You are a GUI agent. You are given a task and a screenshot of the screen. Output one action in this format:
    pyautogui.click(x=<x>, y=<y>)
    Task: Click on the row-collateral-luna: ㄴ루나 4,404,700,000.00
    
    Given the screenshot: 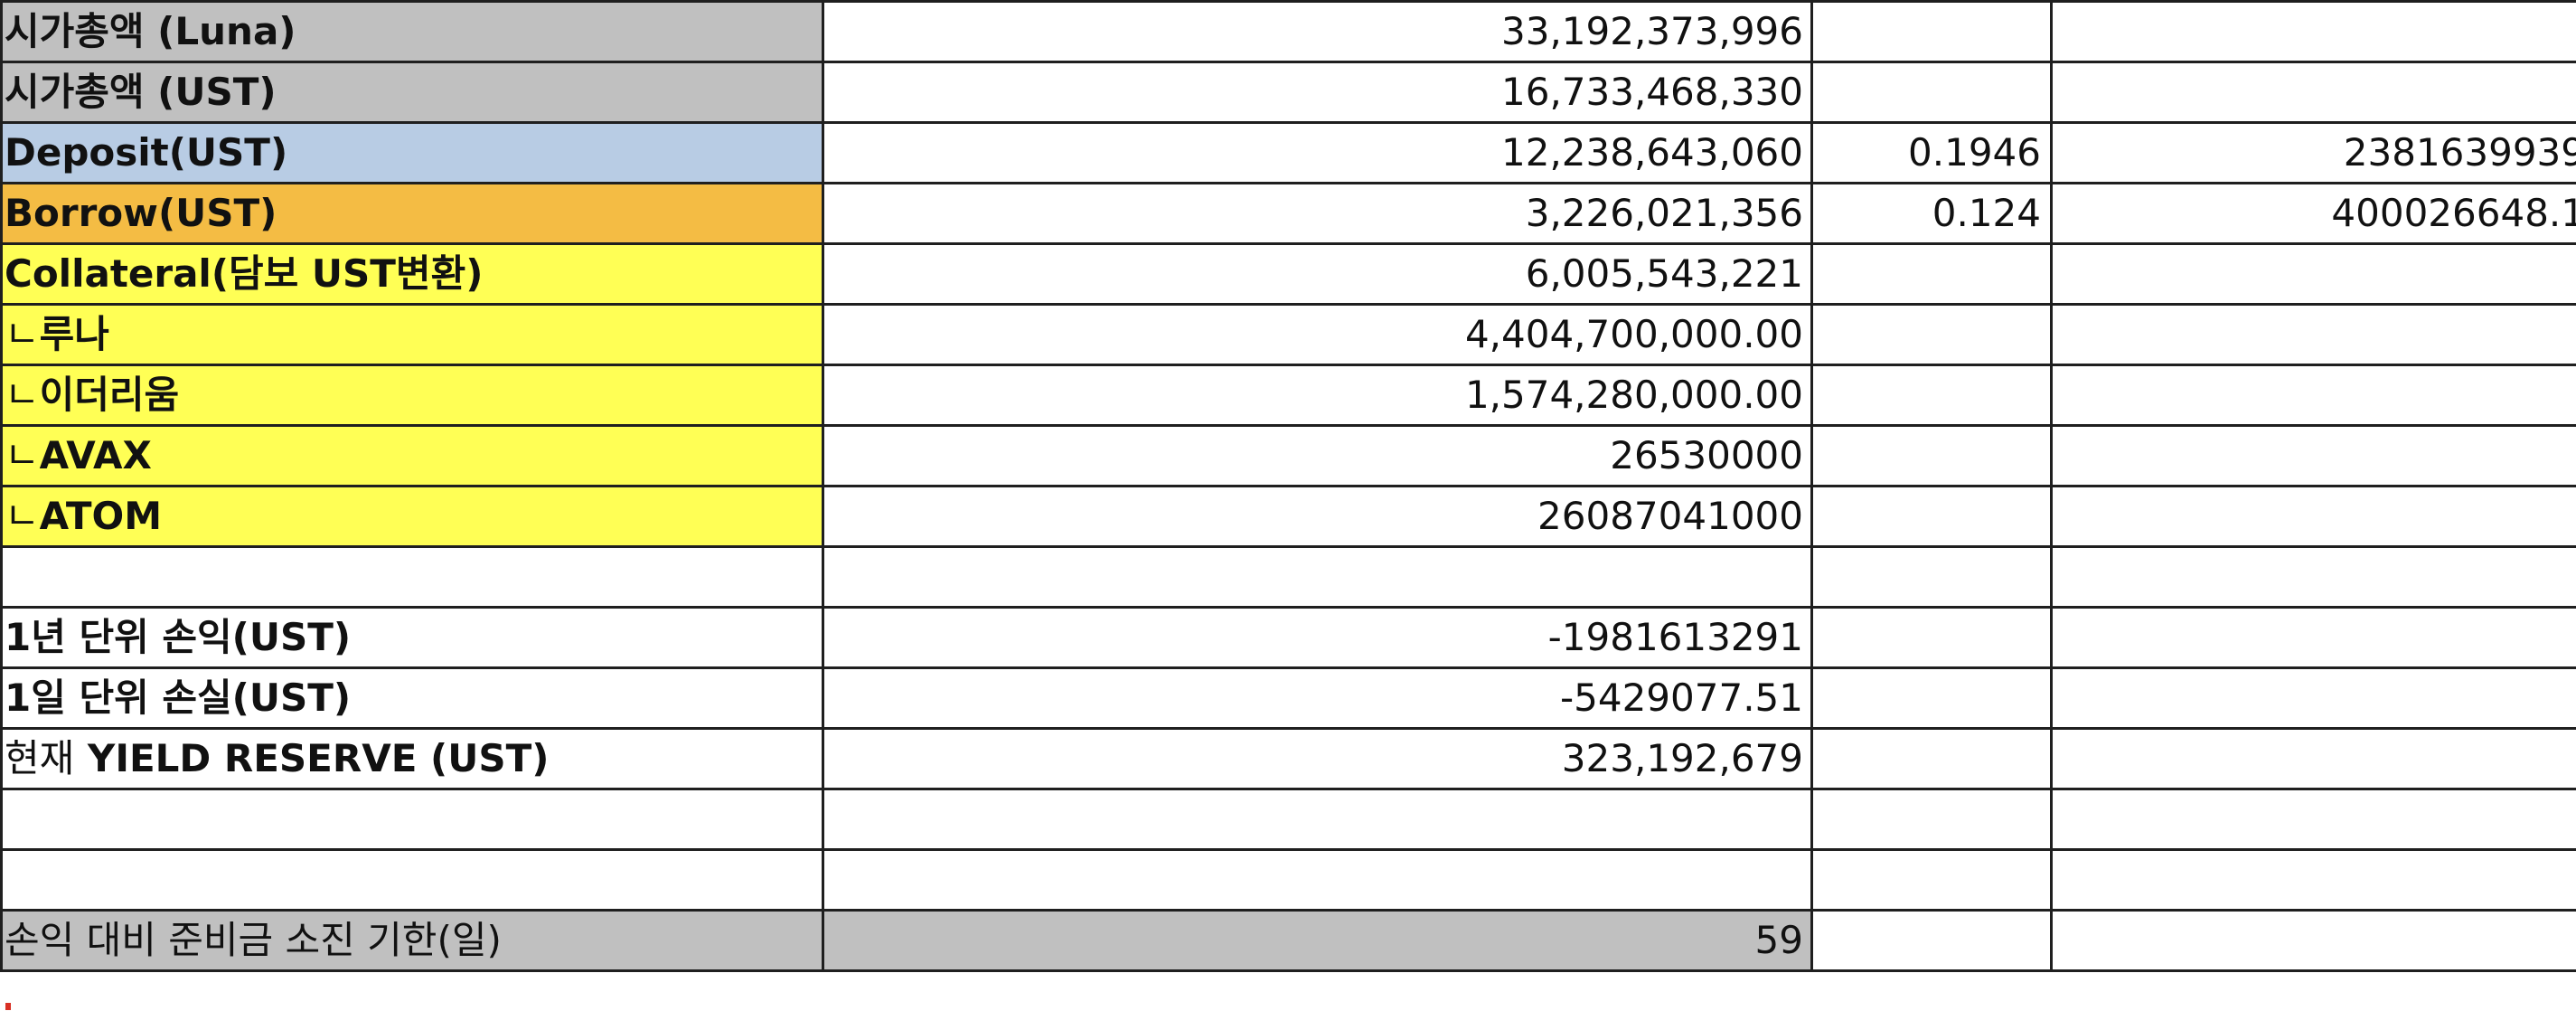 What is the action you would take?
    pyautogui.click(x=1288, y=334)
    